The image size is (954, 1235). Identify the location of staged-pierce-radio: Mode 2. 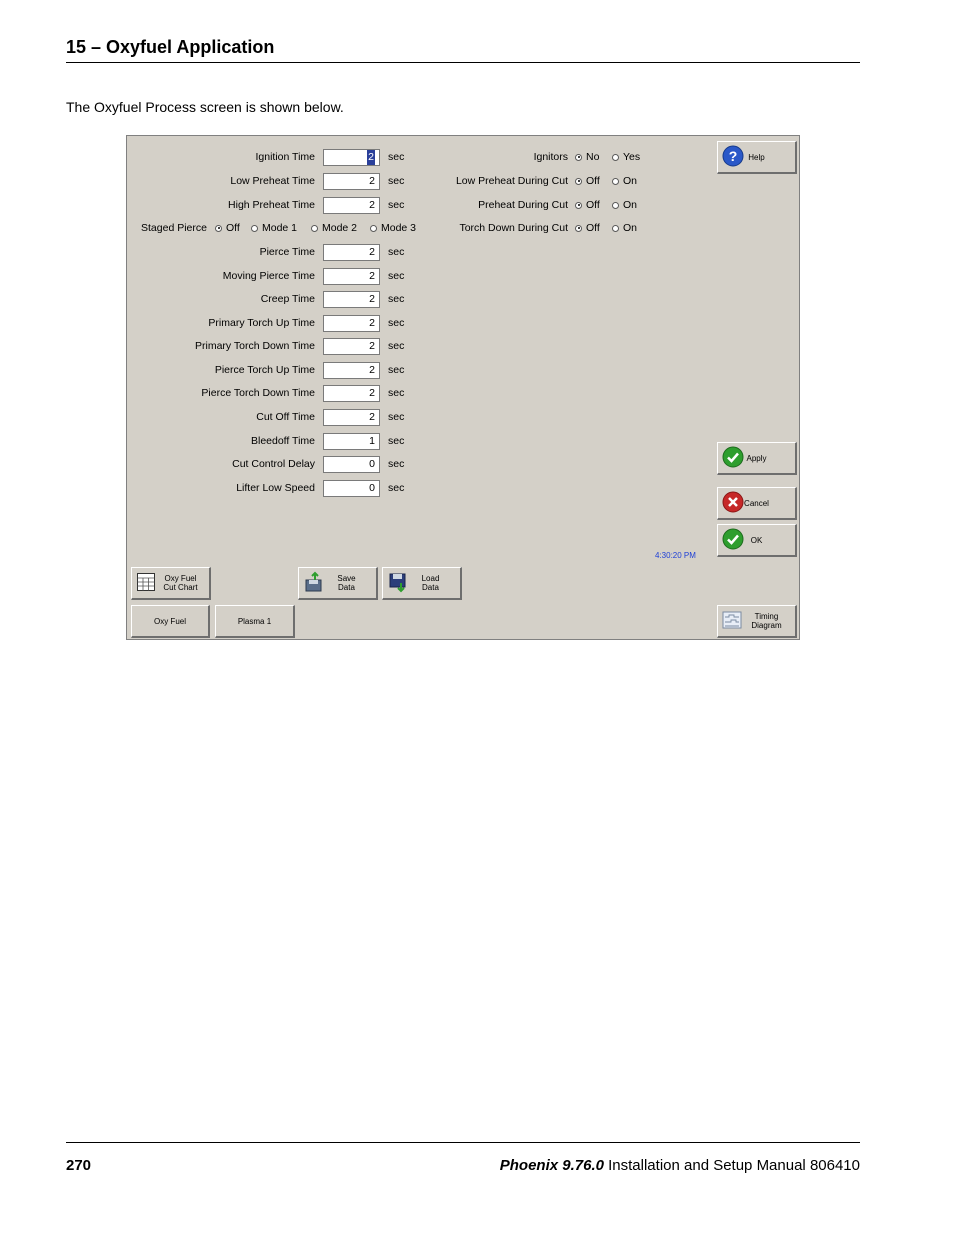
(334, 228).